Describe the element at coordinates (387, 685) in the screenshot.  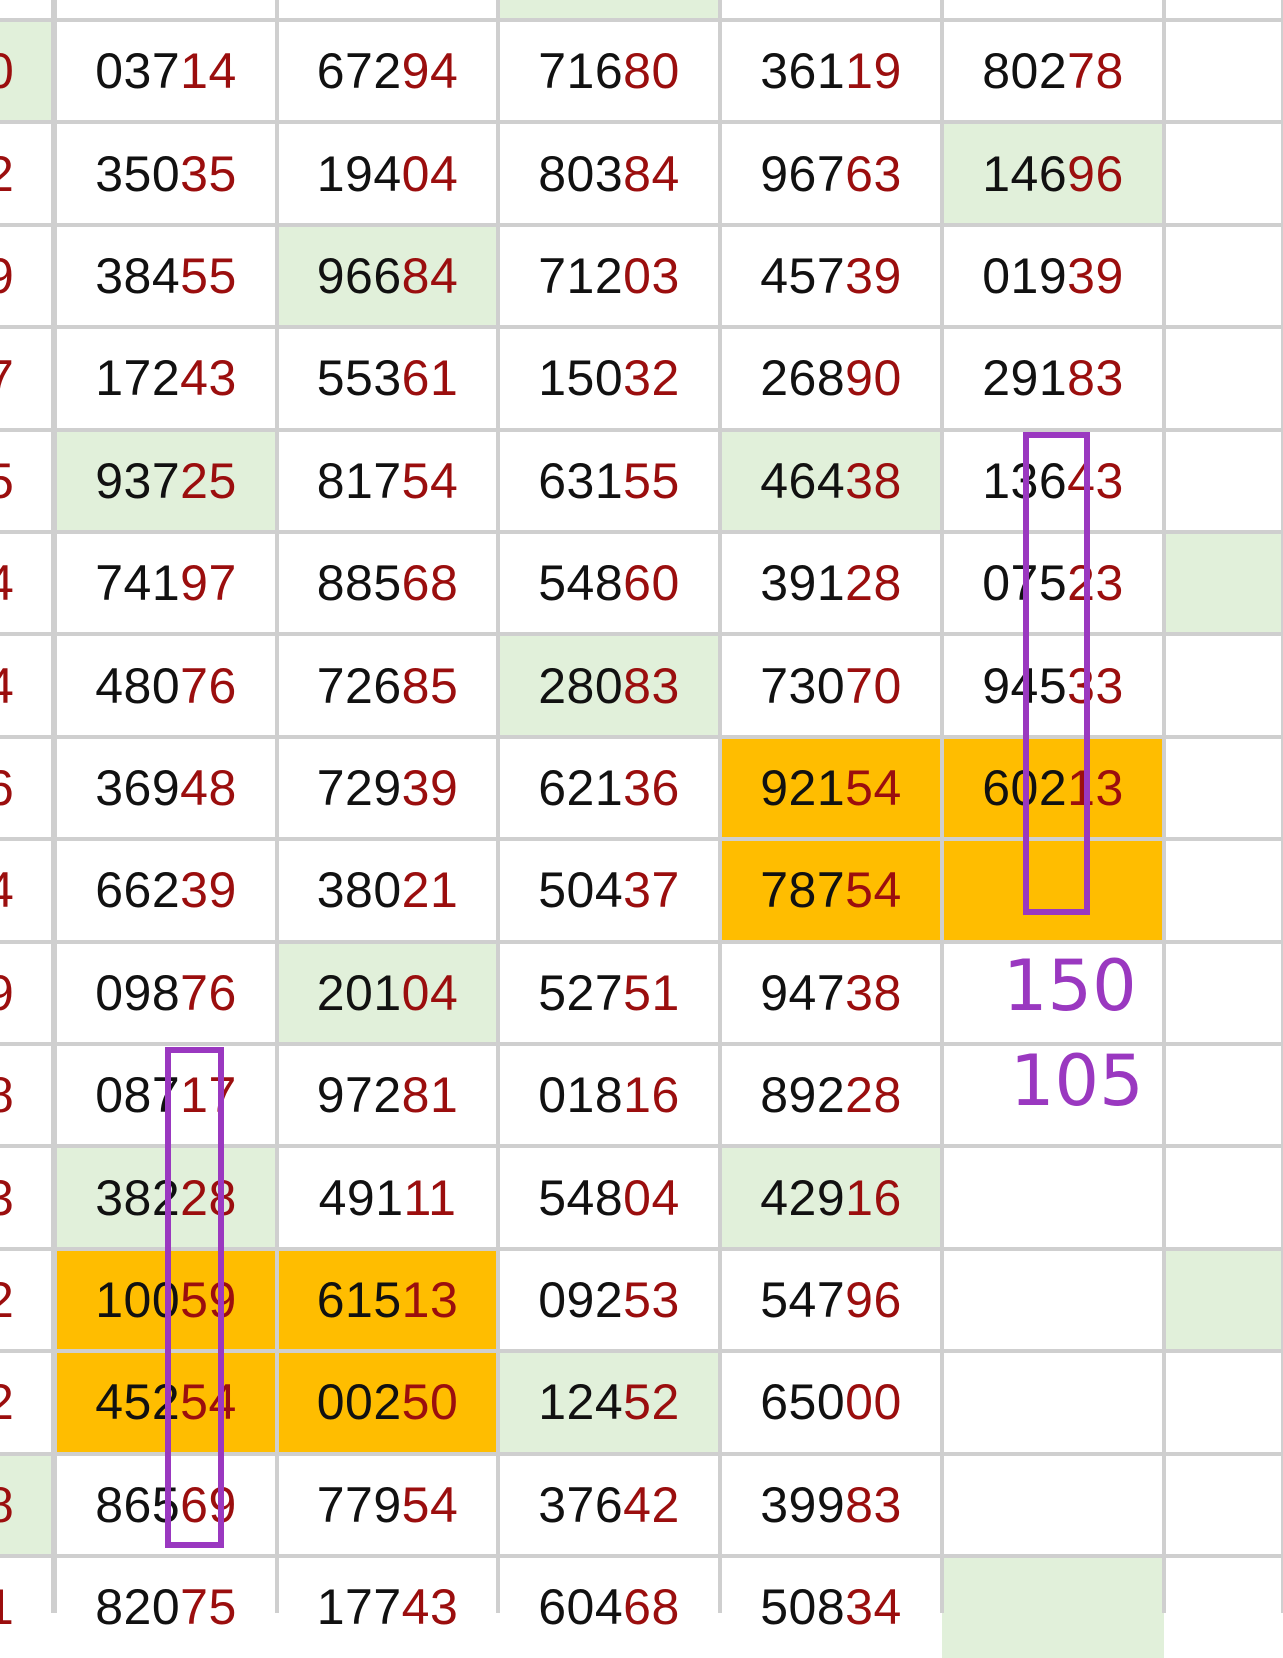
I see `grid-cell: 726 85` at that location.